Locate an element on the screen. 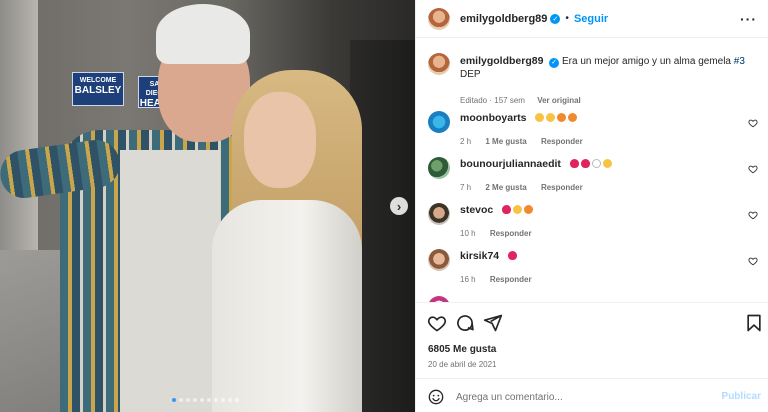 The width and height of the screenshot is (768, 412). likes-count: 6805 Me gusta is located at coordinates (462, 349).